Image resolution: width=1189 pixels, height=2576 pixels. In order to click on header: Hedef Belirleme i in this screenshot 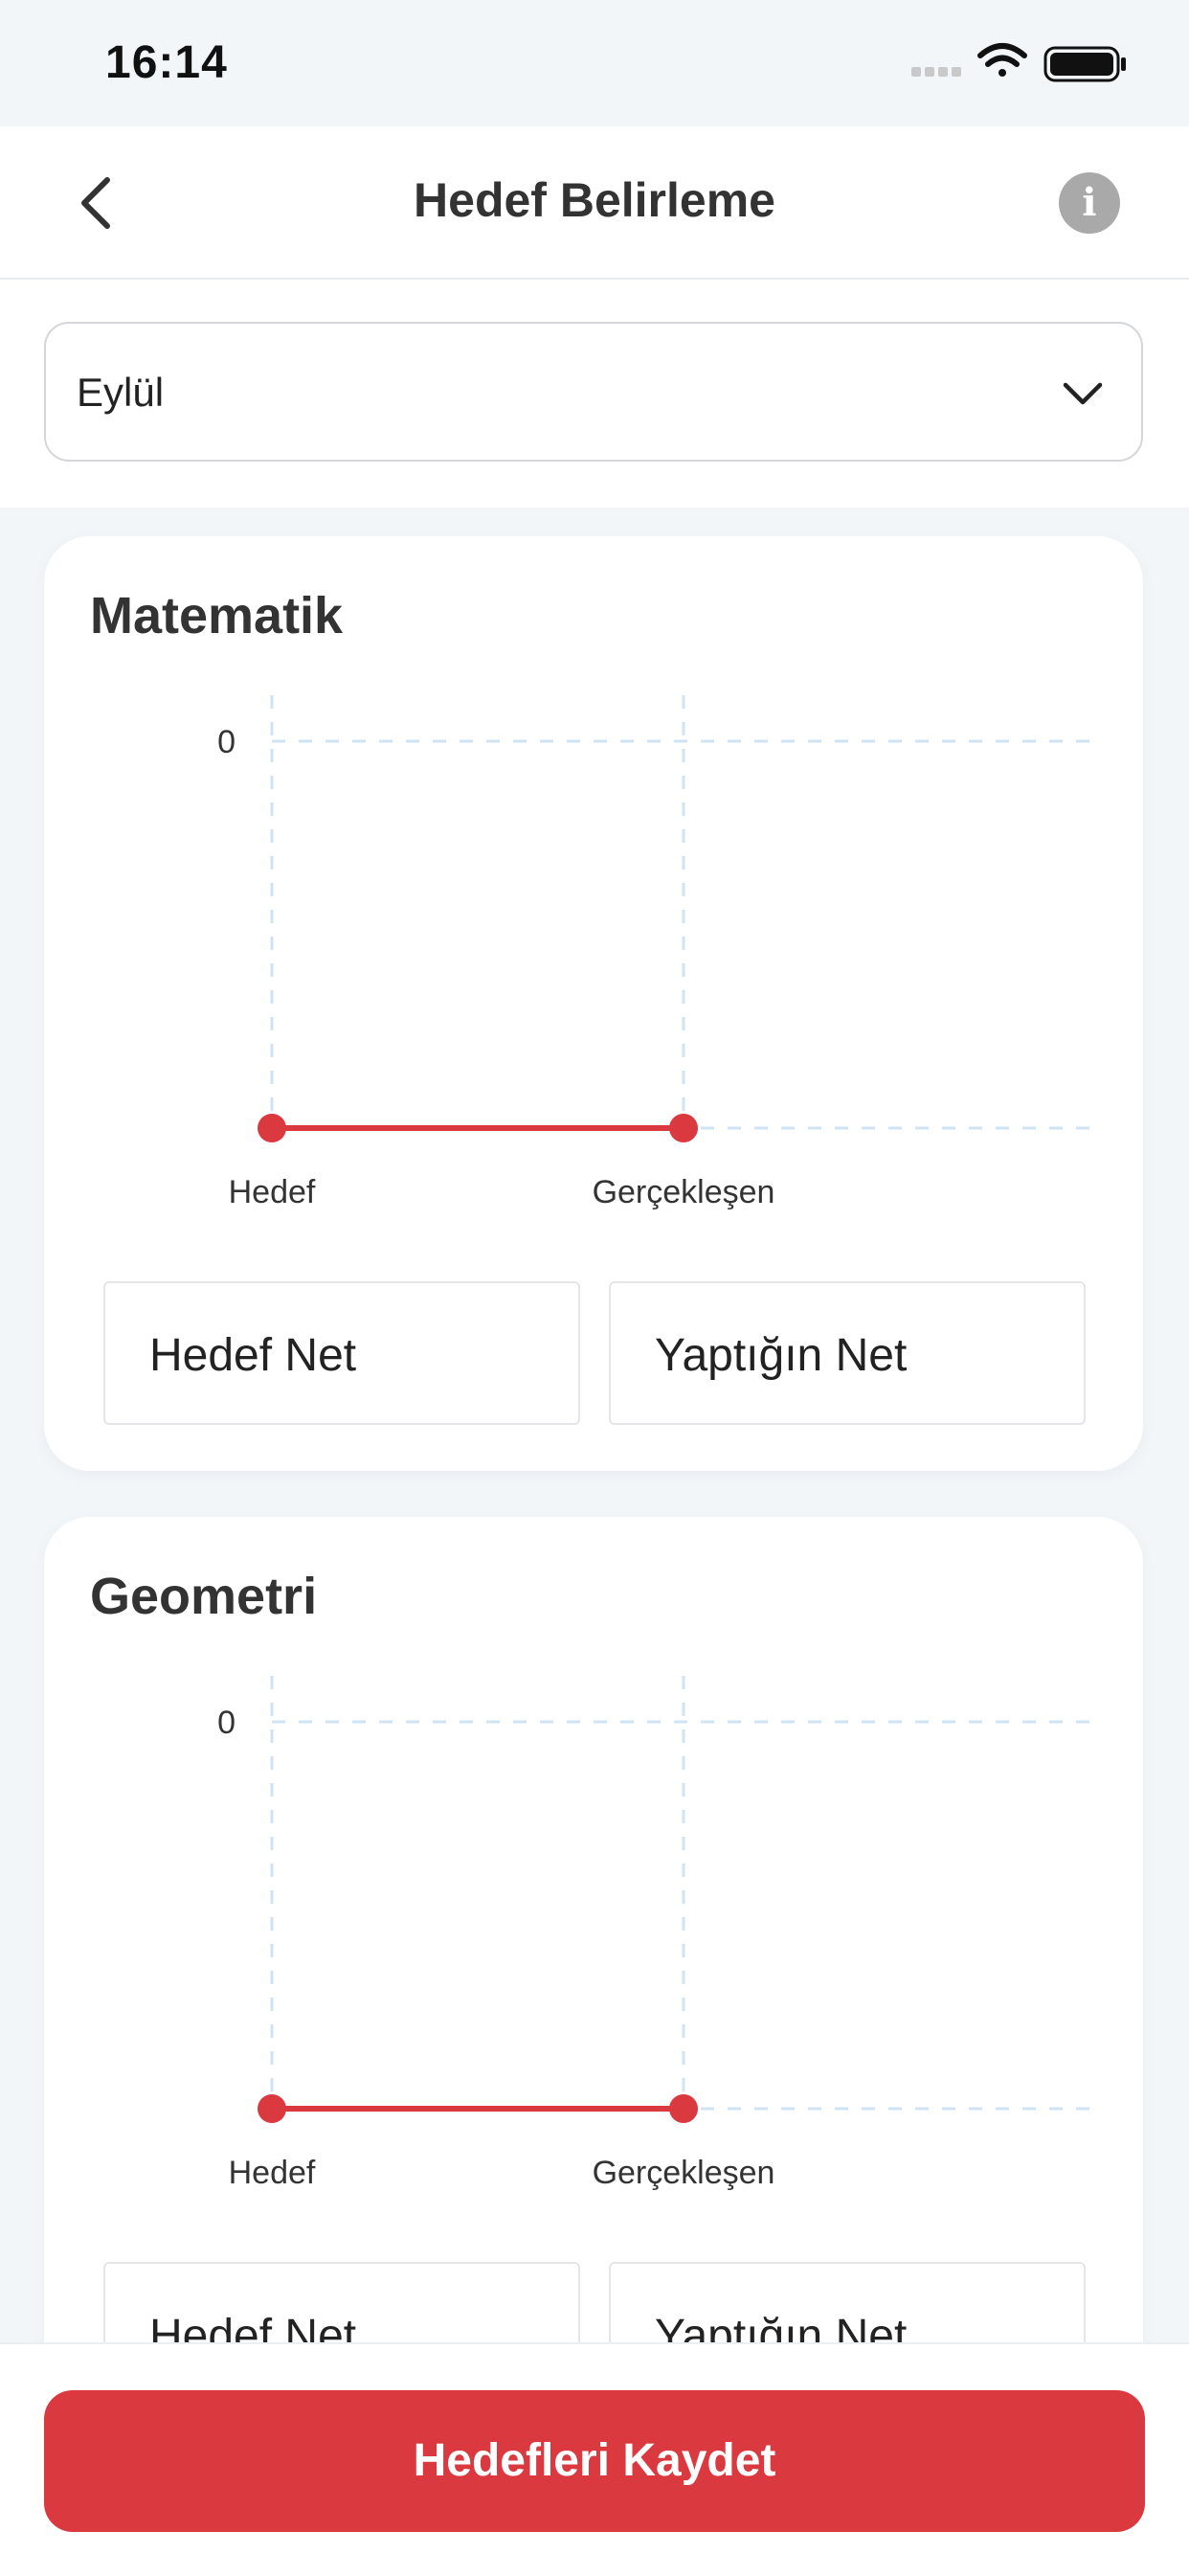, I will do `click(594, 203)`.